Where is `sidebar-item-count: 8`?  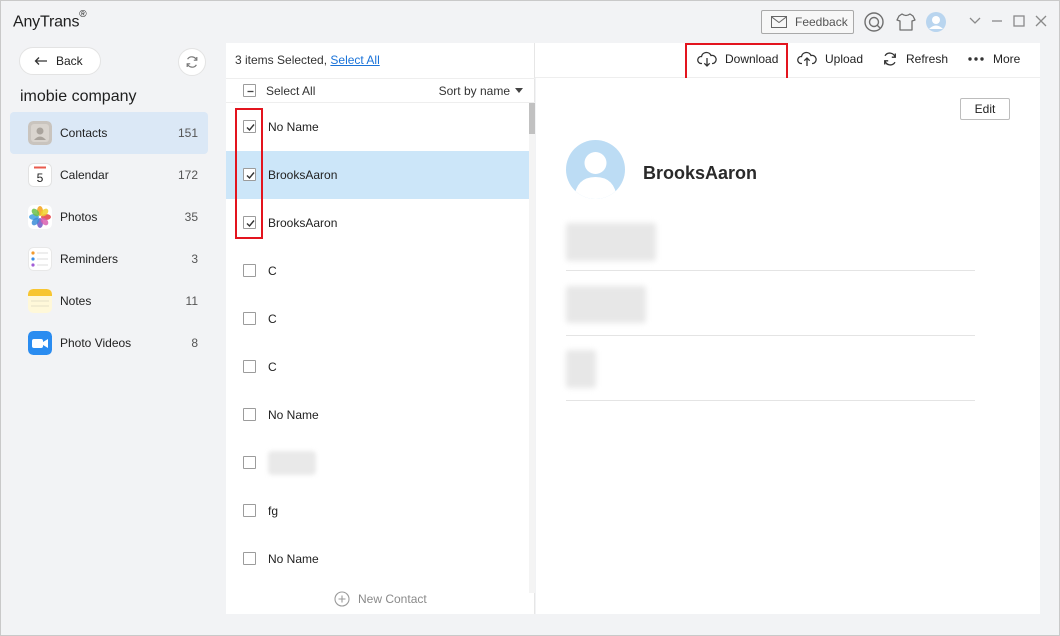
sidebar-item-count: 8 is located at coordinates (194, 343).